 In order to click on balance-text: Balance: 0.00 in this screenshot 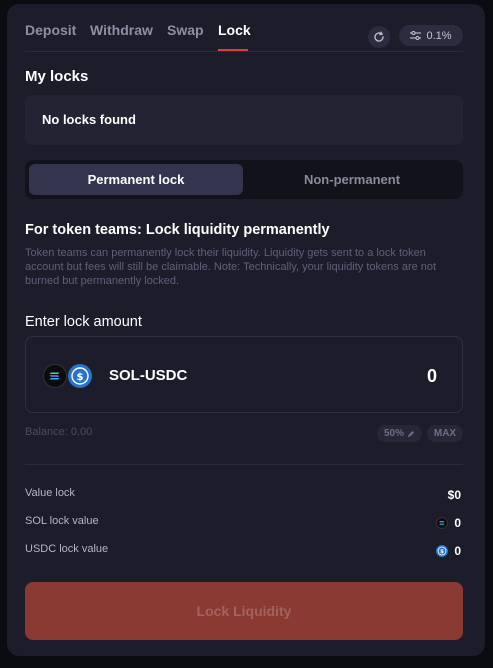, I will do `click(59, 432)`.